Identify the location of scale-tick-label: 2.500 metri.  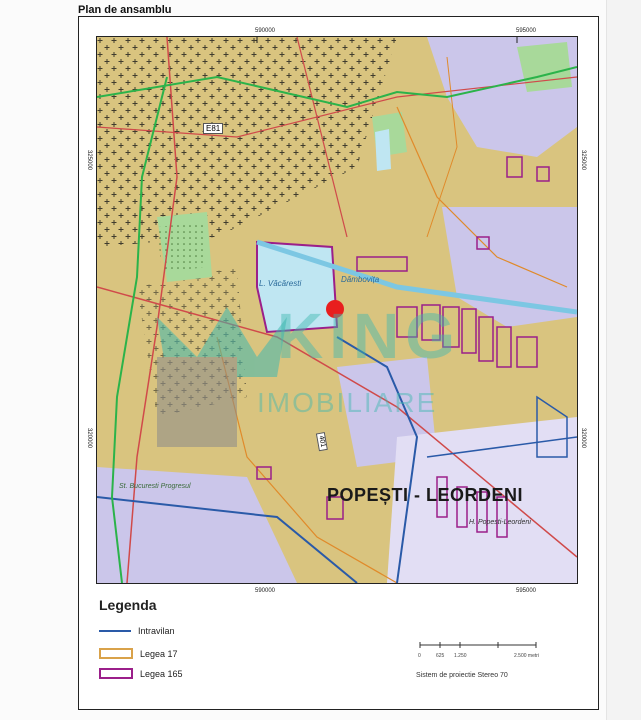
(527, 656).